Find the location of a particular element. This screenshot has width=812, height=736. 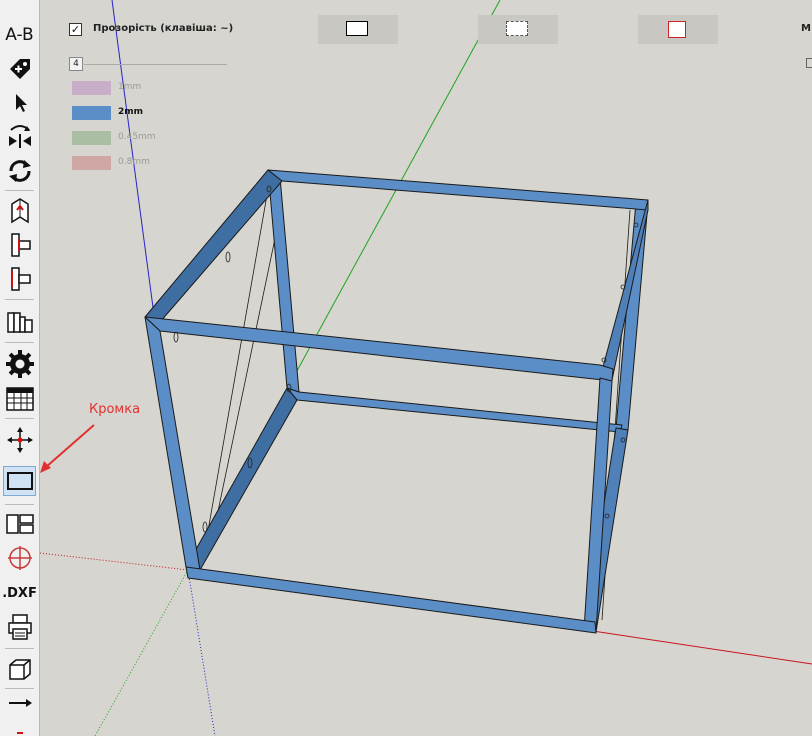

printer-icon is located at coordinates (19, 627).